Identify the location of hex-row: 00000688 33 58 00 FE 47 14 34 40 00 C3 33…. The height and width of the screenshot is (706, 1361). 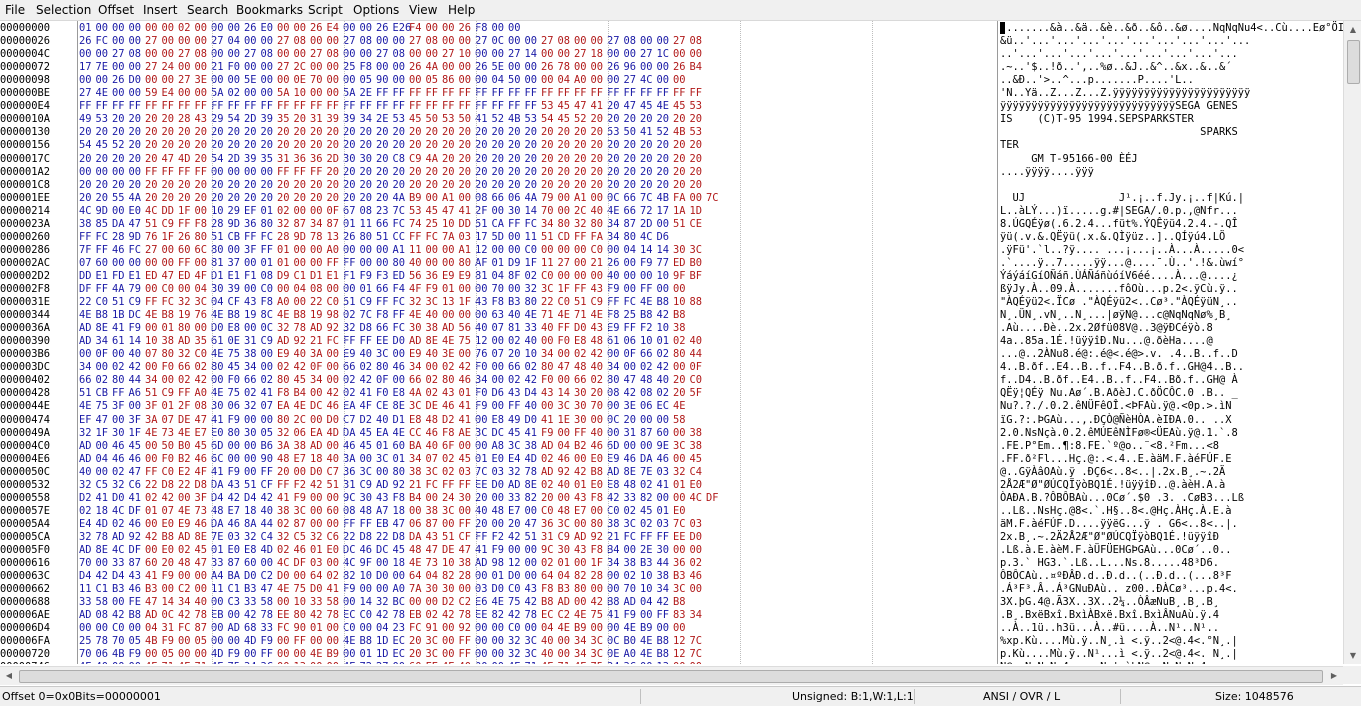
(671, 602).